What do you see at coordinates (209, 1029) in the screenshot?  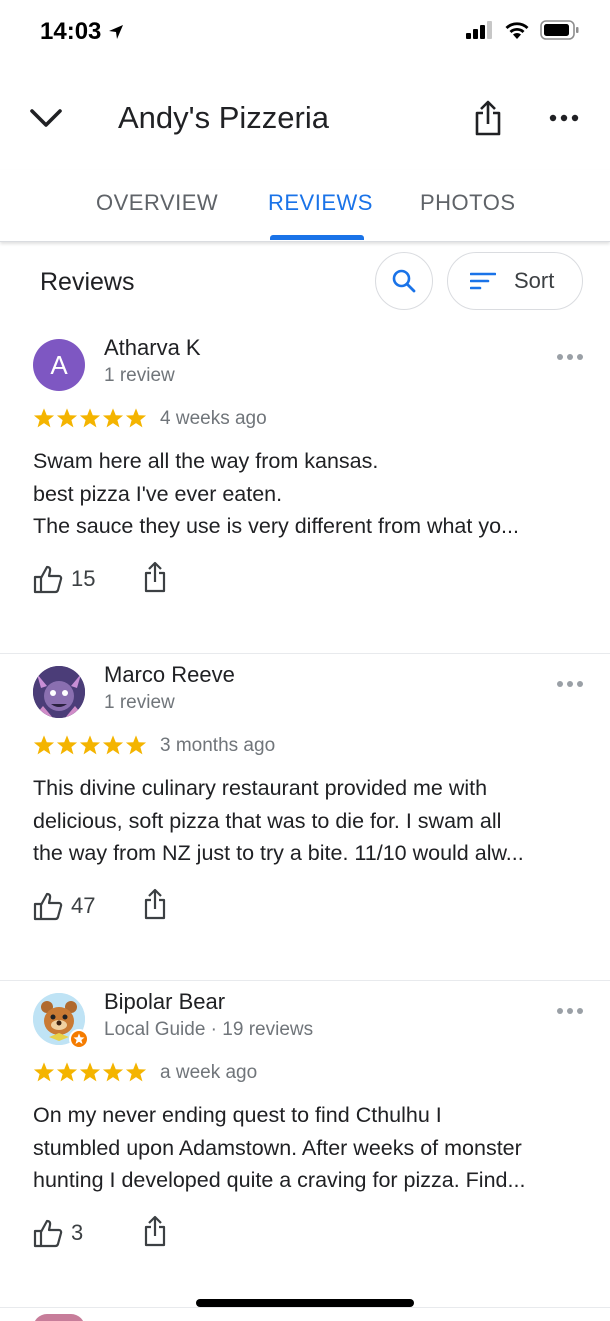 I see `reviewer-meta: Local Guide · 19 reviews` at bounding box center [209, 1029].